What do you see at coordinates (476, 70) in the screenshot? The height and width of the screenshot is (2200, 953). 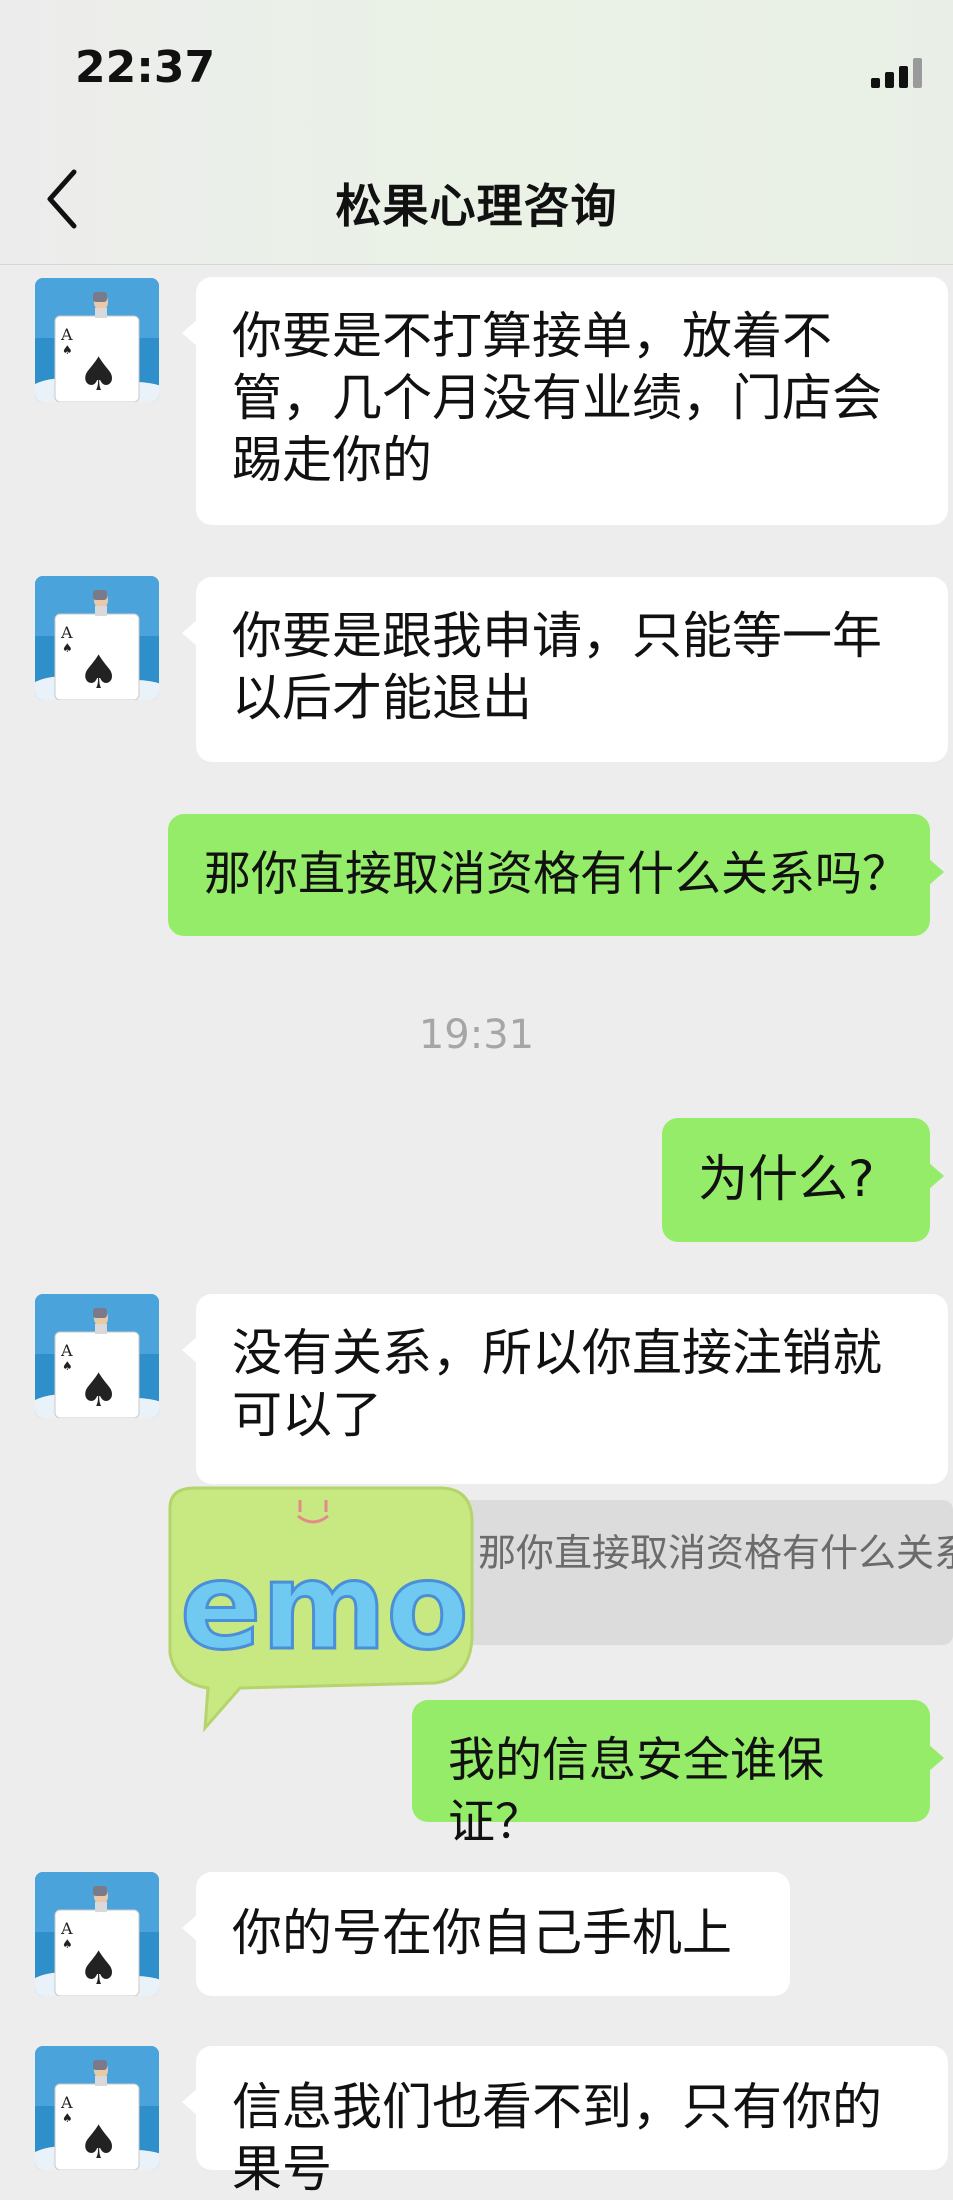 I see `status-bar: 22:37` at bounding box center [476, 70].